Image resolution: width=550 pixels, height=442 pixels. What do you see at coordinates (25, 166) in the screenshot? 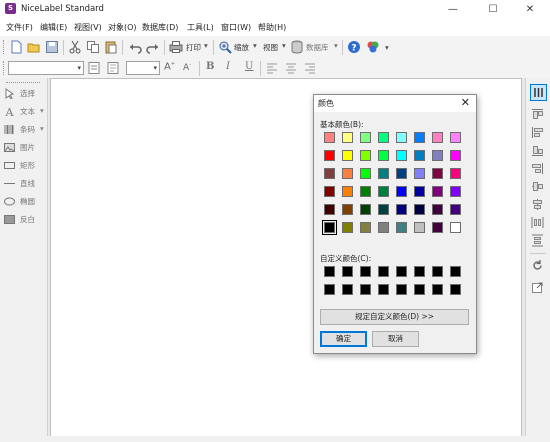
I see `tool-rectangle: 矩形` at bounding box center [25, 166].